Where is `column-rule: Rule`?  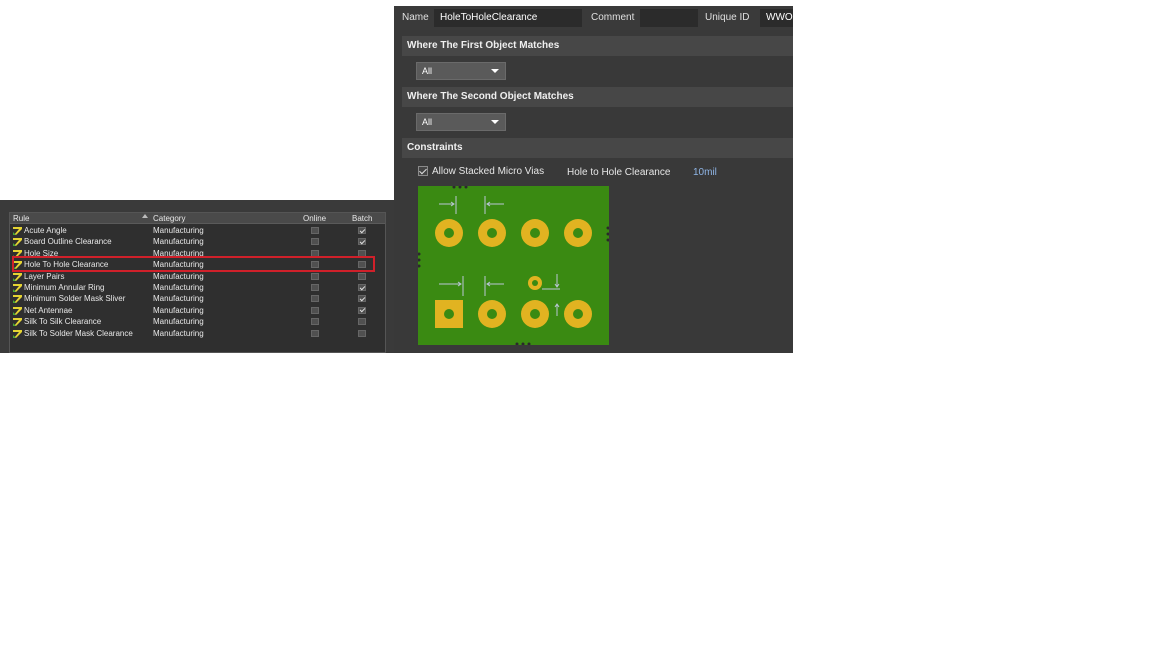 column-rule: Rule is located at coordinates (21, 218).